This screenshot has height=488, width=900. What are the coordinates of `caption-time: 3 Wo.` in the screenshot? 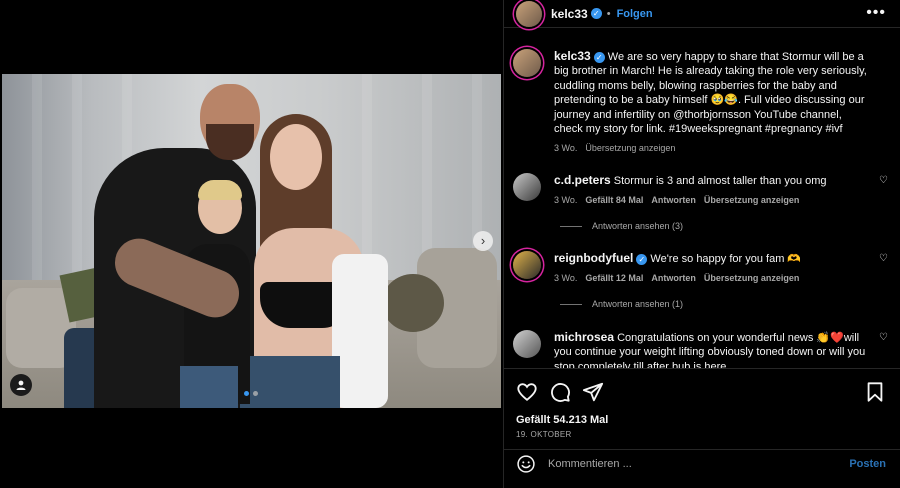 It's located at (566, 148).